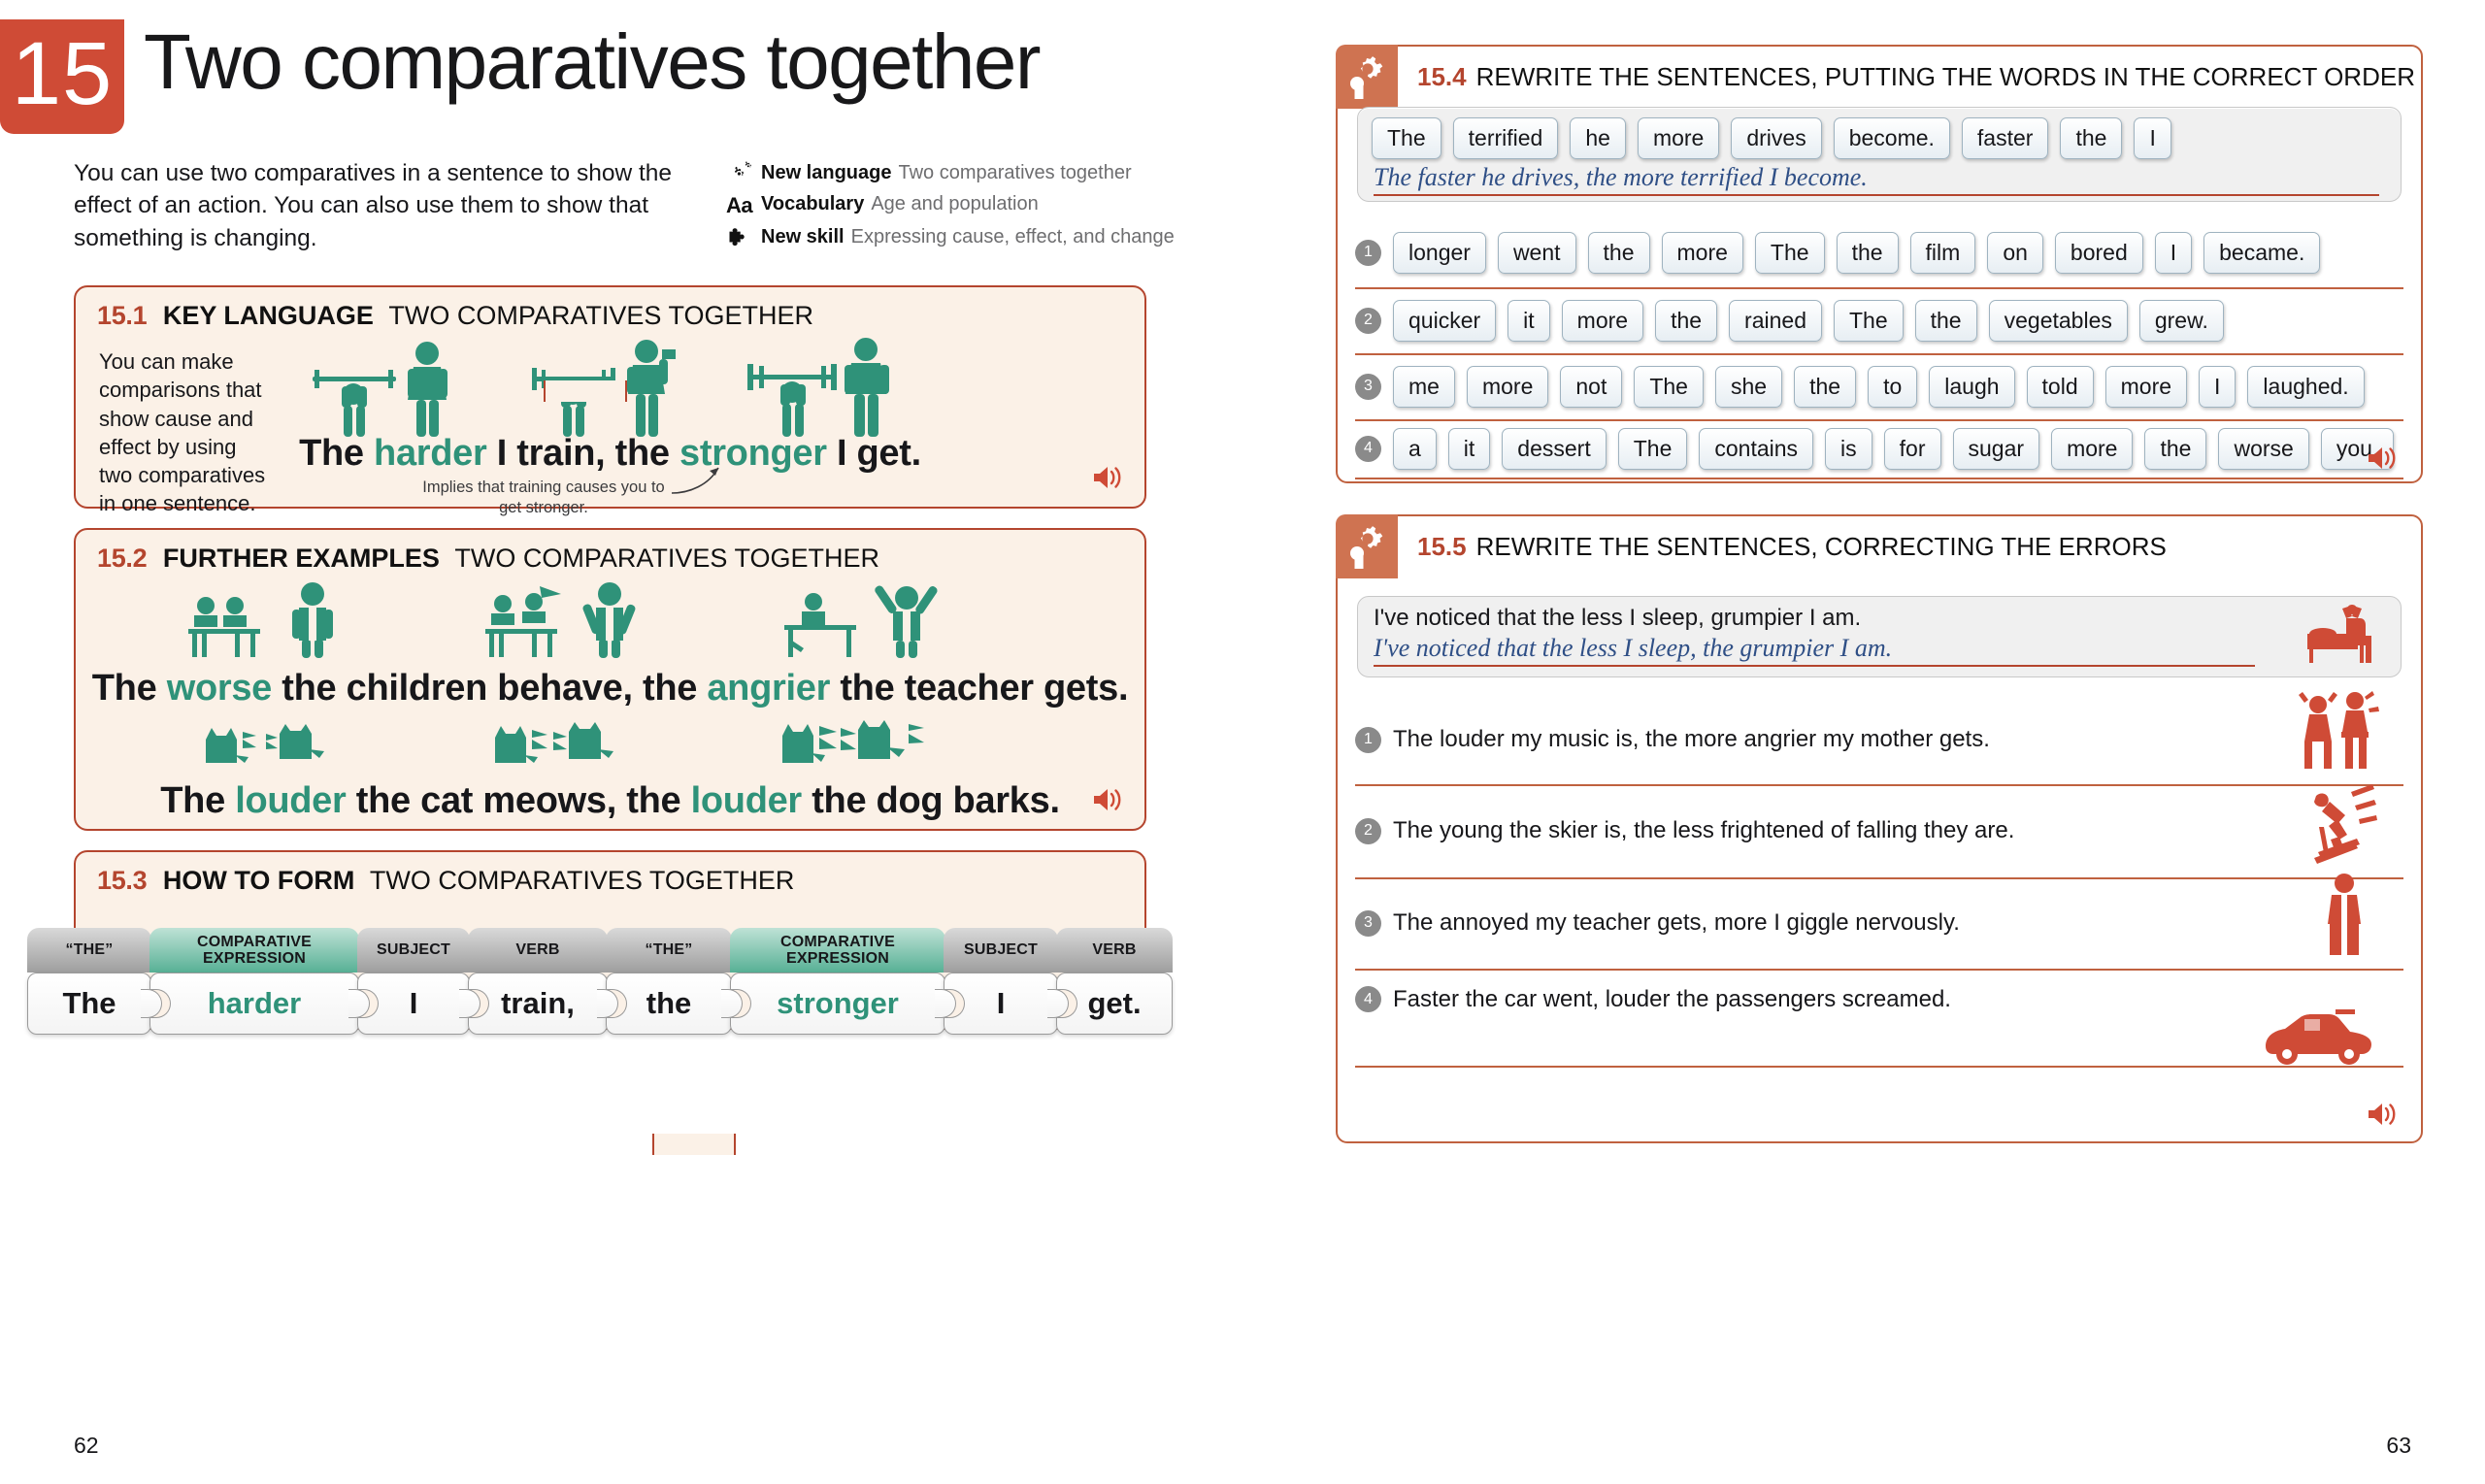 The width and height of the screenshot is (2485, 1484). What do you see at coordinates (567, 622) in the screenshot?
I see `classroom-figure-row` at bounding box center [567, 622].